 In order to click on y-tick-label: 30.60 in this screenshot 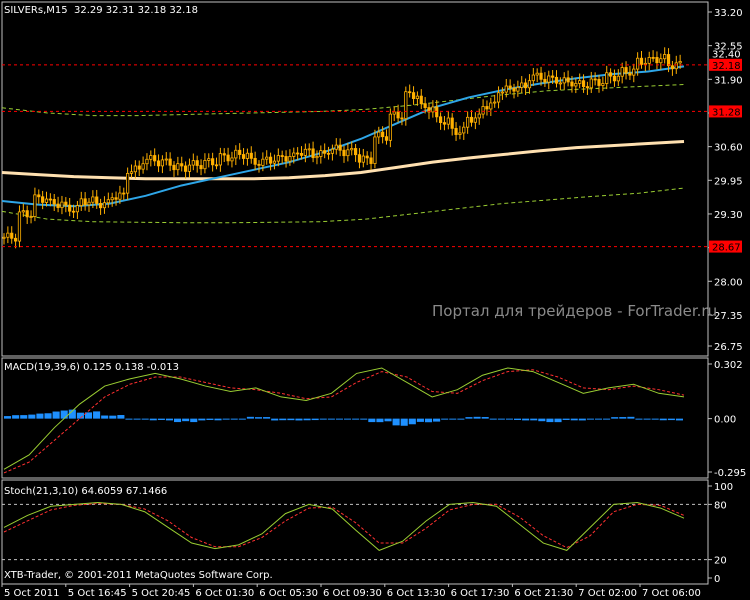, I will do `click(728, 148)`.